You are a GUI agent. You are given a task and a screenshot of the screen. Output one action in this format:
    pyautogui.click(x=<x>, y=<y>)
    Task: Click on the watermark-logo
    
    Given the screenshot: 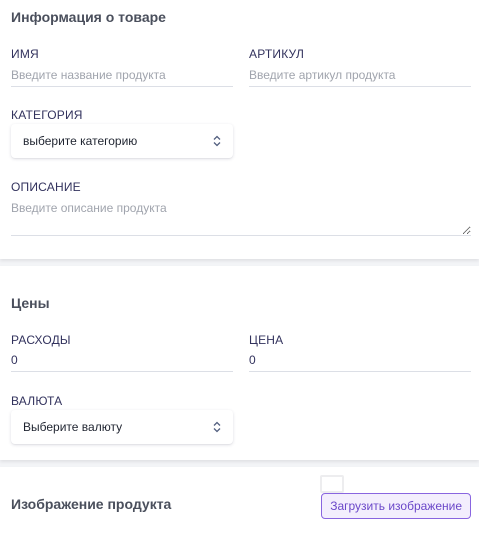 What is the action you would take?
    pyautogui.click(x=332, y=484)
    